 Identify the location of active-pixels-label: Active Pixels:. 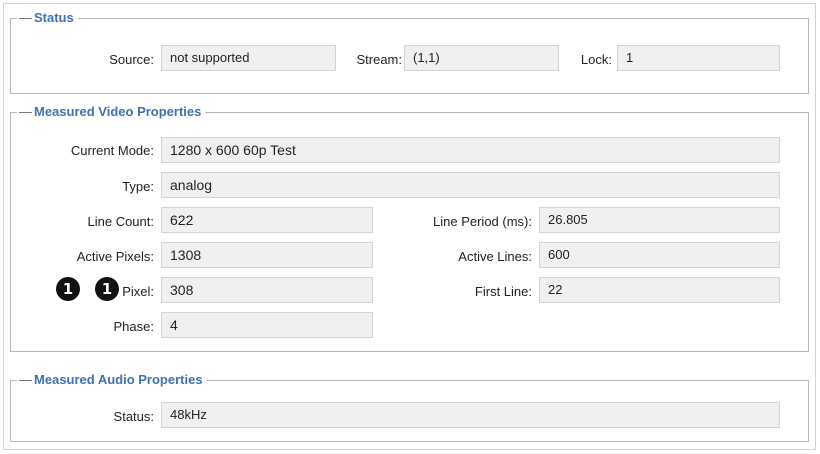
(115, 256).